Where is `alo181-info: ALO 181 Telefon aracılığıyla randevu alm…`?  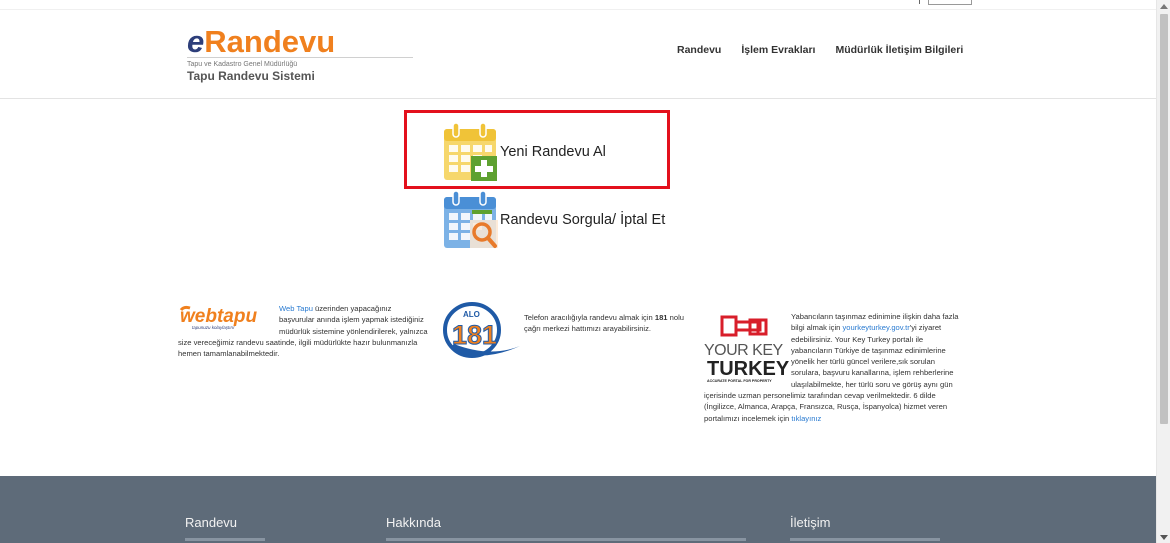 alo181-info: ALO 181 Telefon aracılığıyla randevu alm… is located at coordinates (567, 331).